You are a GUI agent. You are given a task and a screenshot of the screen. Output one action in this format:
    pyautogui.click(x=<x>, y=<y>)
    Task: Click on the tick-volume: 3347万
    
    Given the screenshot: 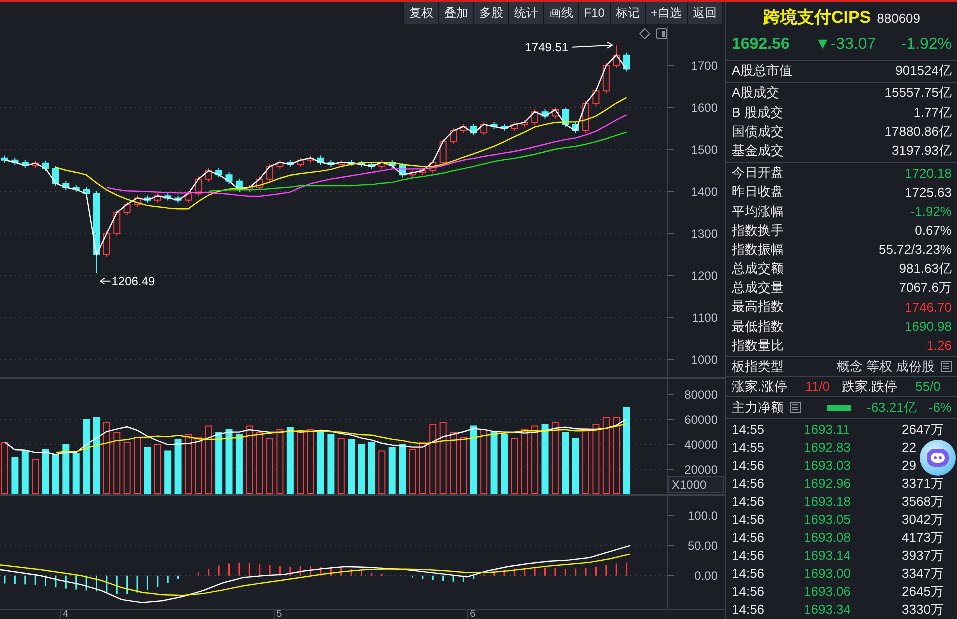 What is the action you would take?
    pyautogui.click(x=923, y=573)
    